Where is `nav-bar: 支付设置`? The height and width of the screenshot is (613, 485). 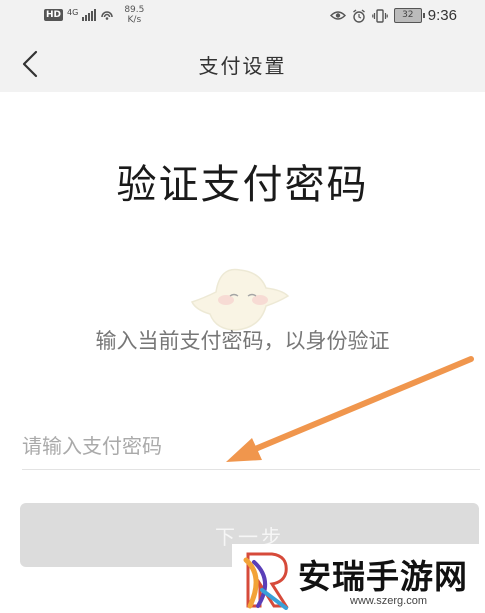
nav-bar: 支付设置 is located at coordinates (242, 63).